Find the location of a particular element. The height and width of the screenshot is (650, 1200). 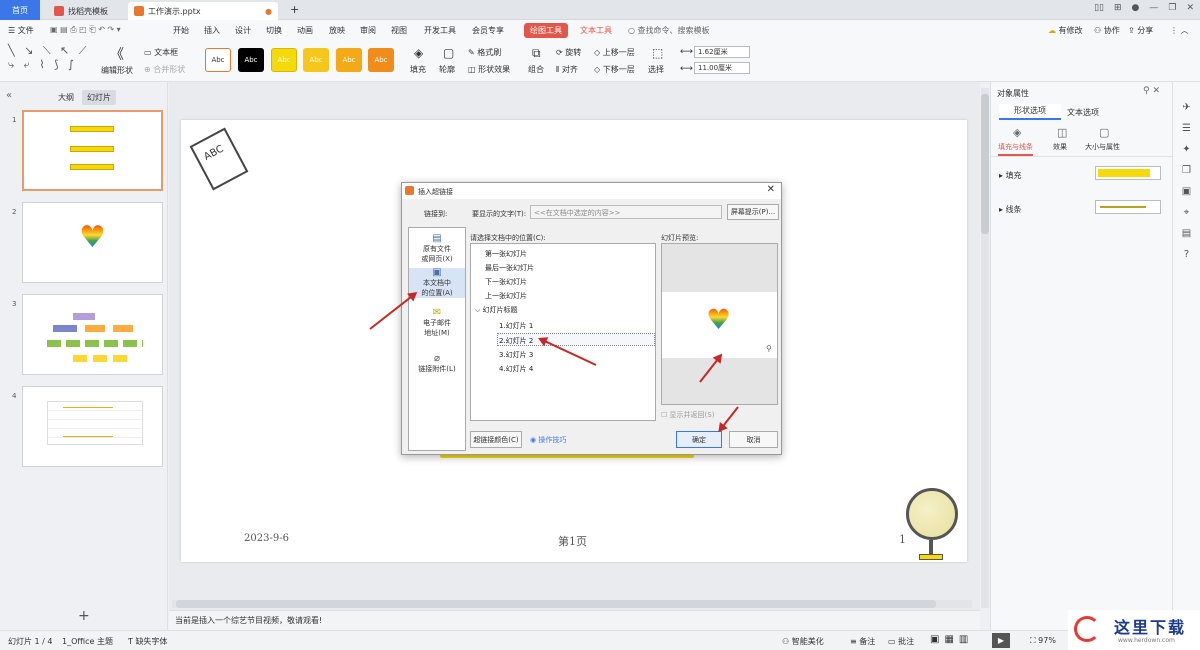

edit-shape-button: 编辑形状 is located at coordinates (117, 70).